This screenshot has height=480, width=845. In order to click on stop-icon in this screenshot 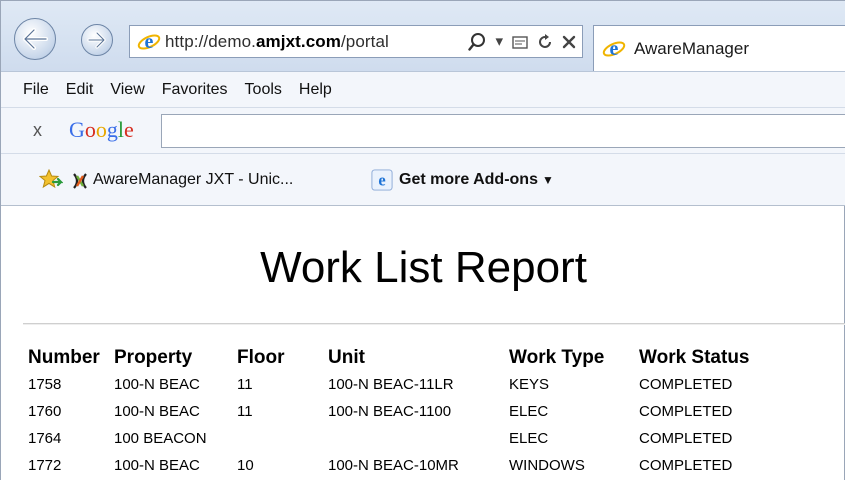, I will do `click(569, 42)`.